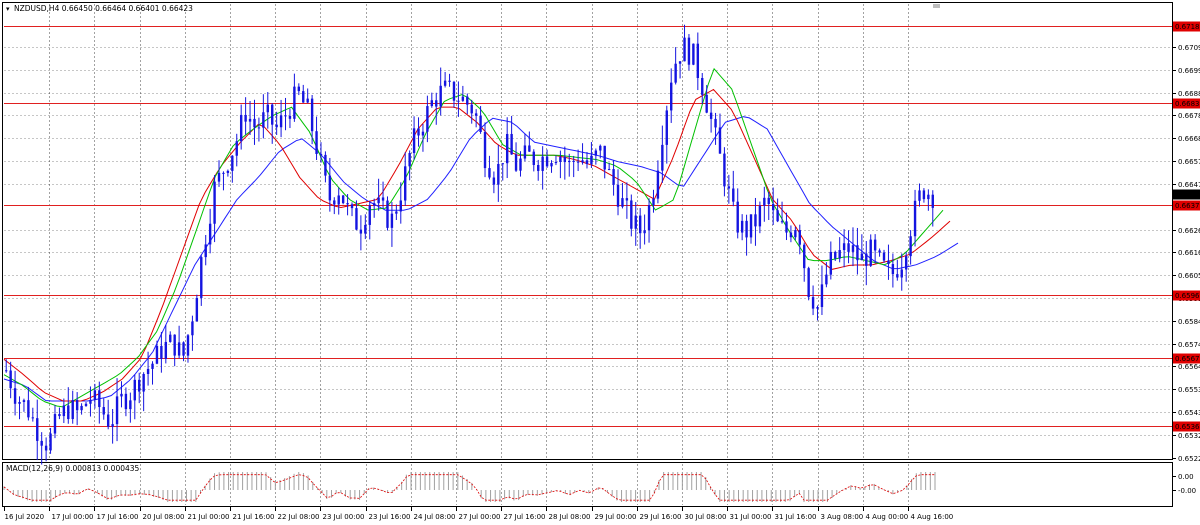 The height and width of the screenshot is (525, 1200). What do you see at coordinates (1187, 195) in the screenshot?
I see `current-price-label: 0.66423` at bounding box center [1187, 195].